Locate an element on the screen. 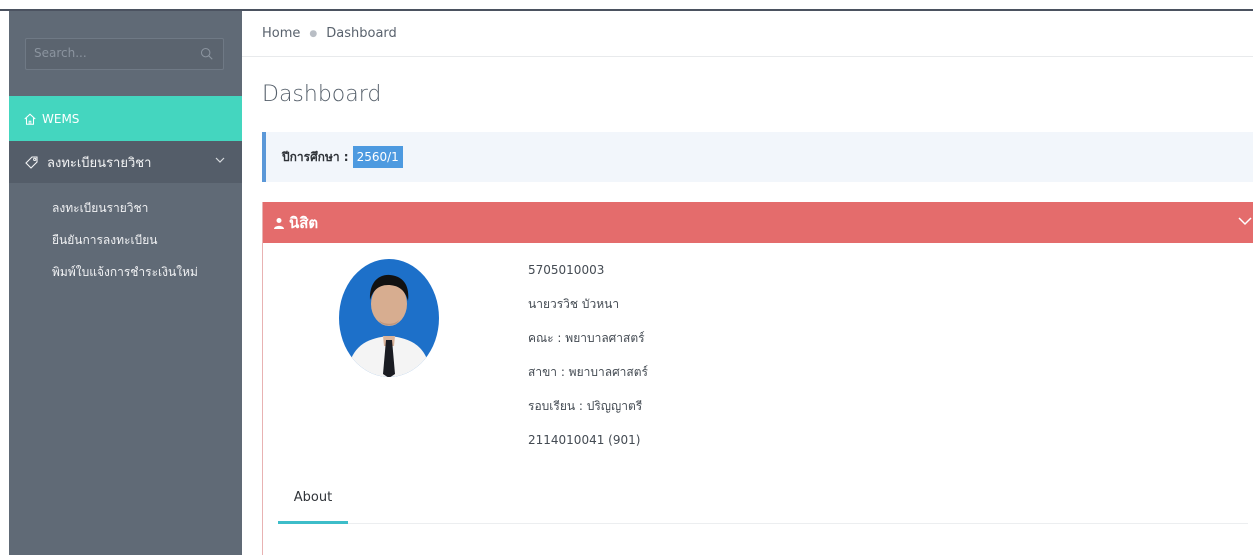 The image size is (1253, 555). academic-year-label: ปีการศึกษา : is located at coordinates (315, 156).